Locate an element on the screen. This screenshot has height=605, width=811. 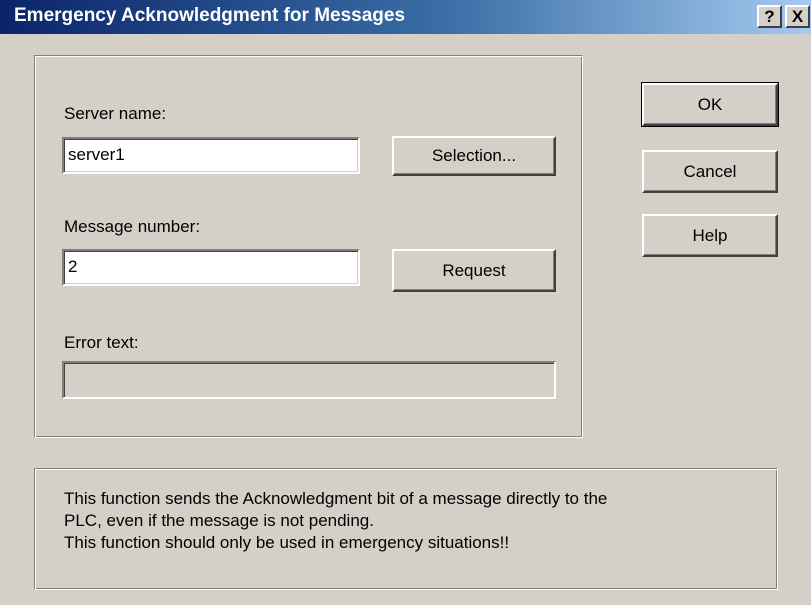
server-name-input: server1 is located at coordinates (211, 155).